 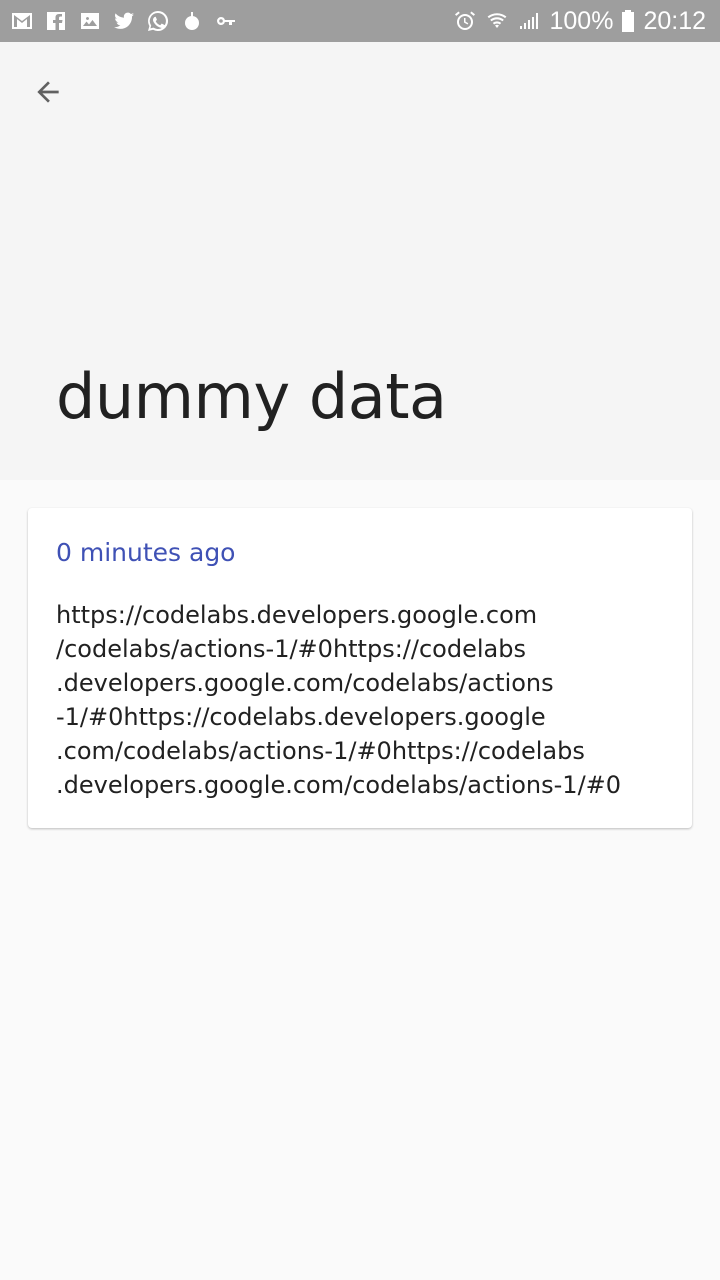 I want to click on arrow-back-icon, so click(x=48, y=92).